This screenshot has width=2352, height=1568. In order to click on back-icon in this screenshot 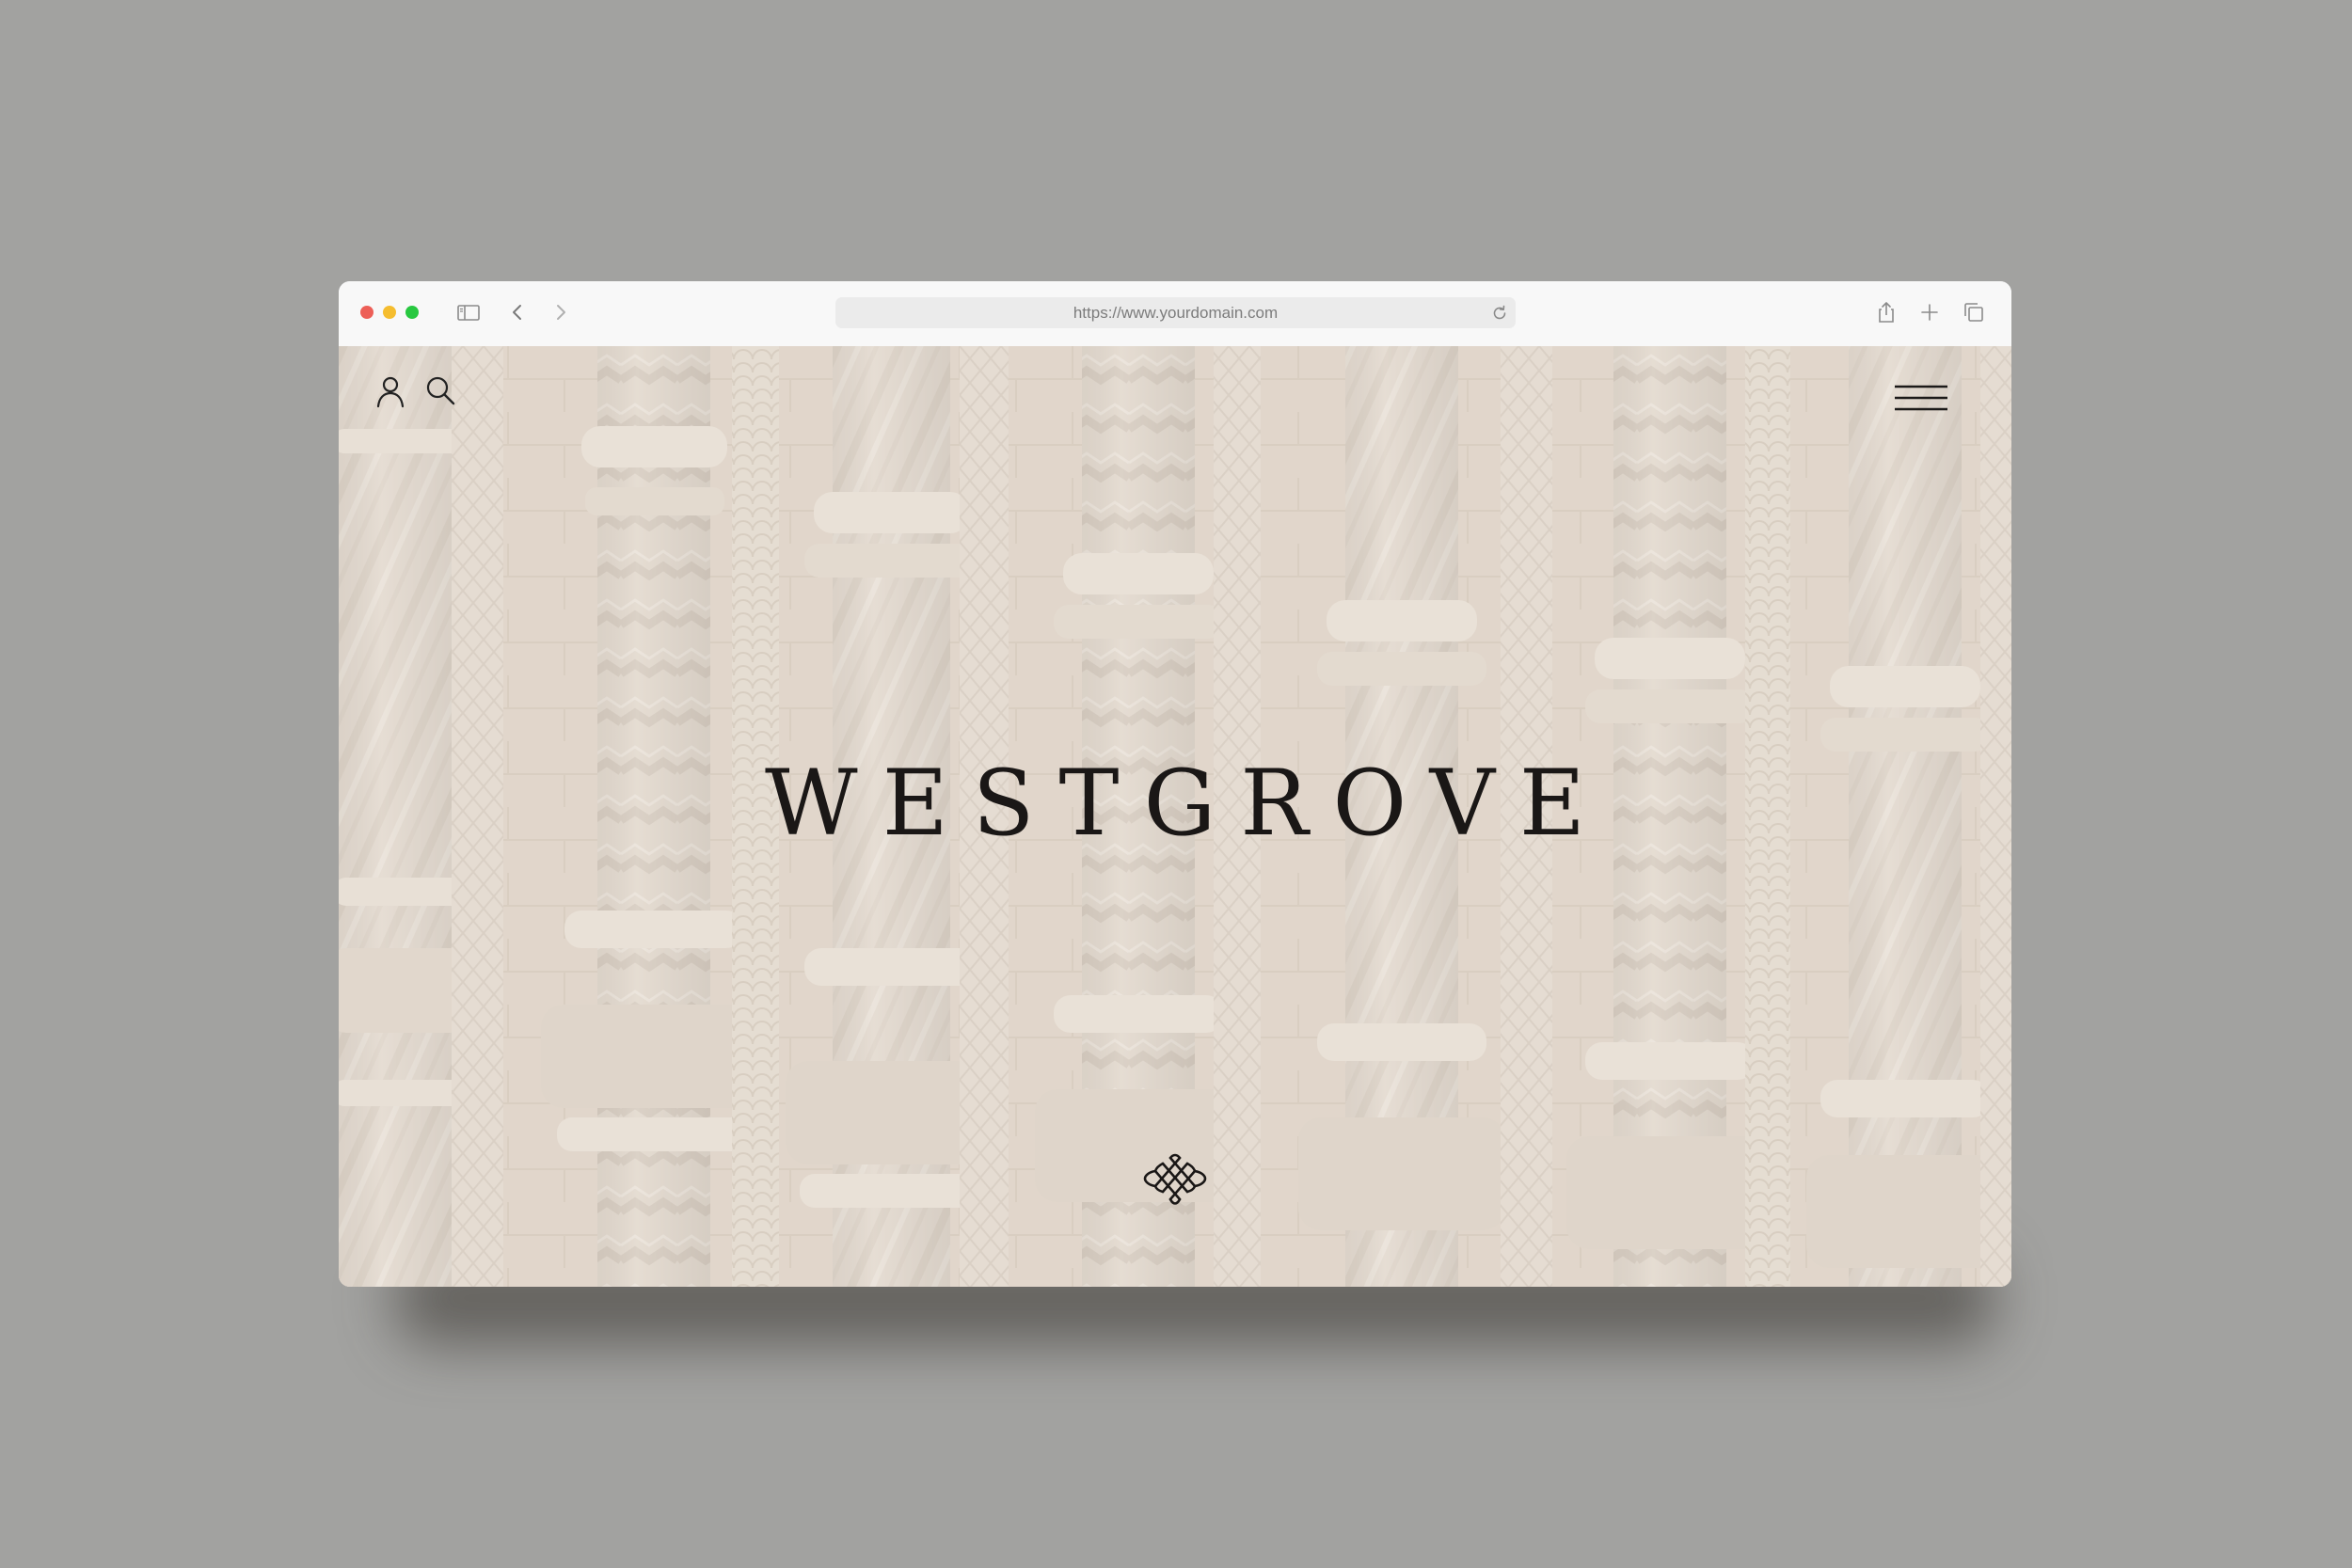, I will do `click(517, 312)`.